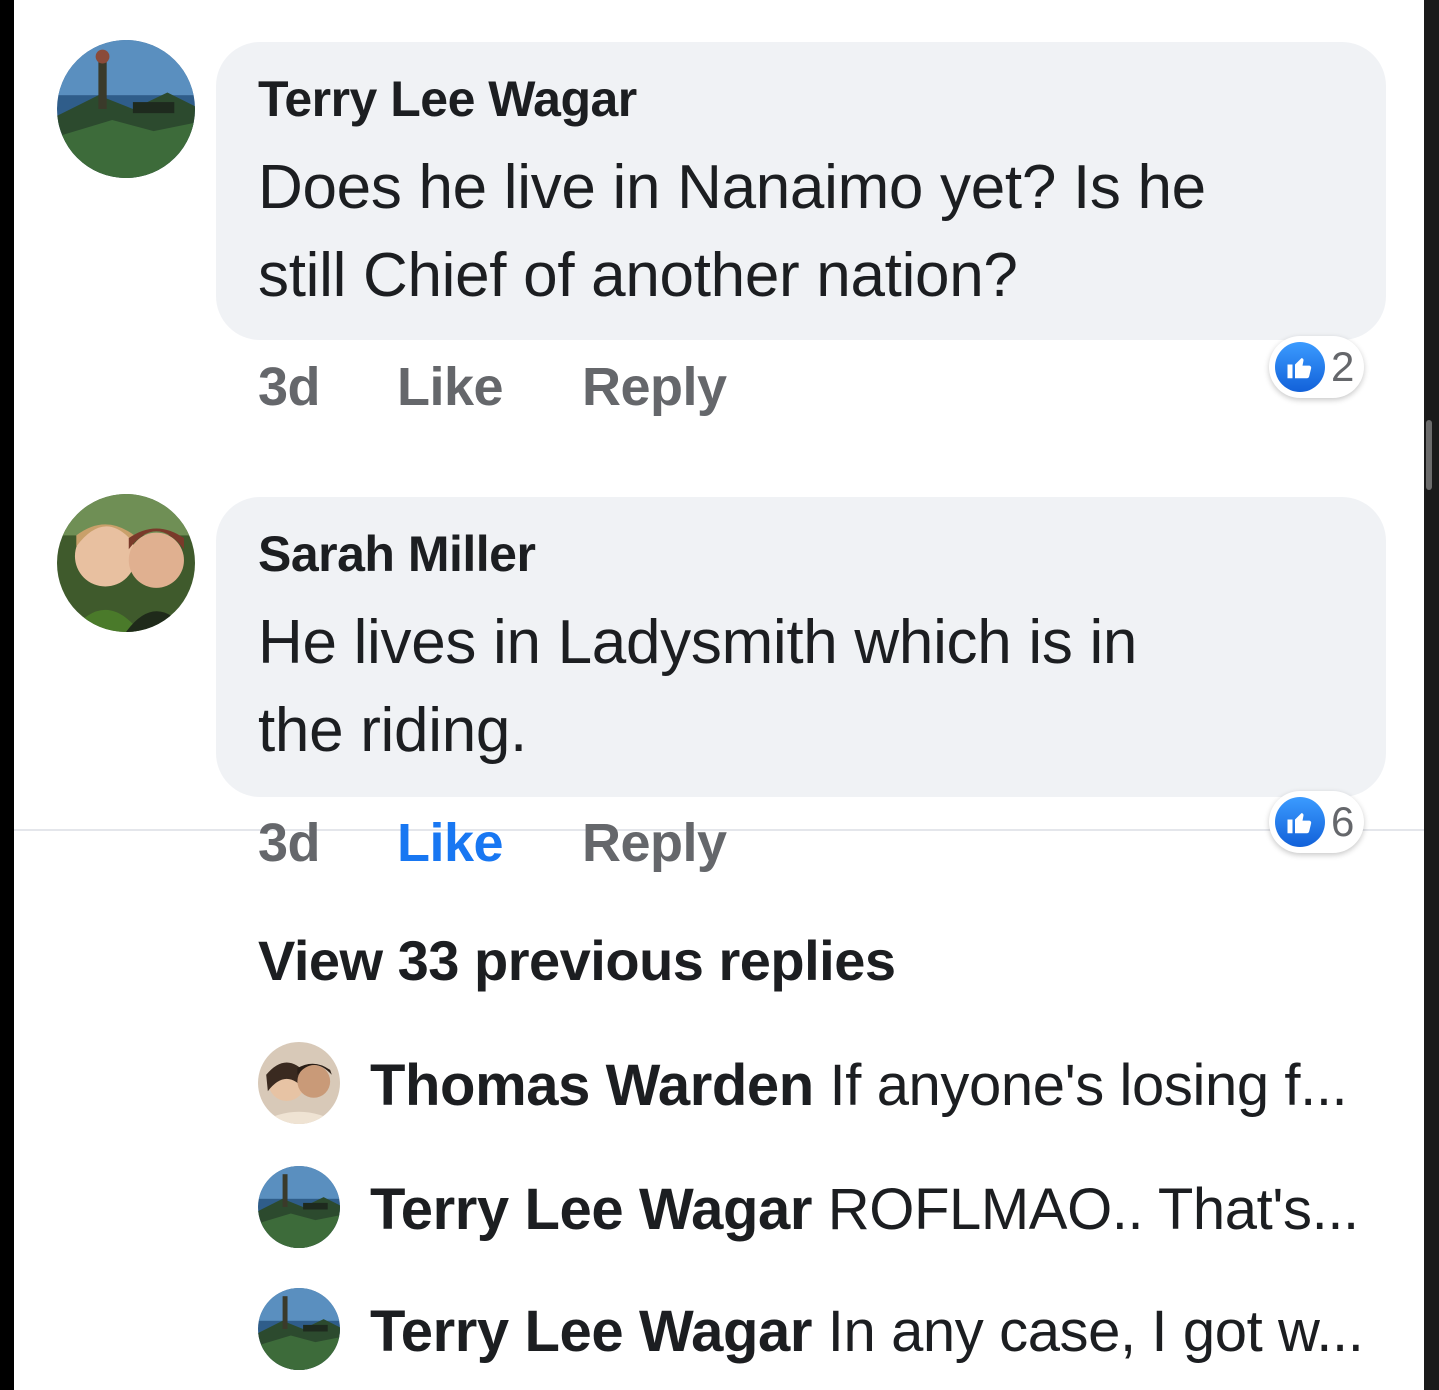 Image resolution: width=1439 pixels, height=1390 pixels. Describe the element at coordinates (1429, 455) in the screenshot. I see `scroll-indicator` at that location.